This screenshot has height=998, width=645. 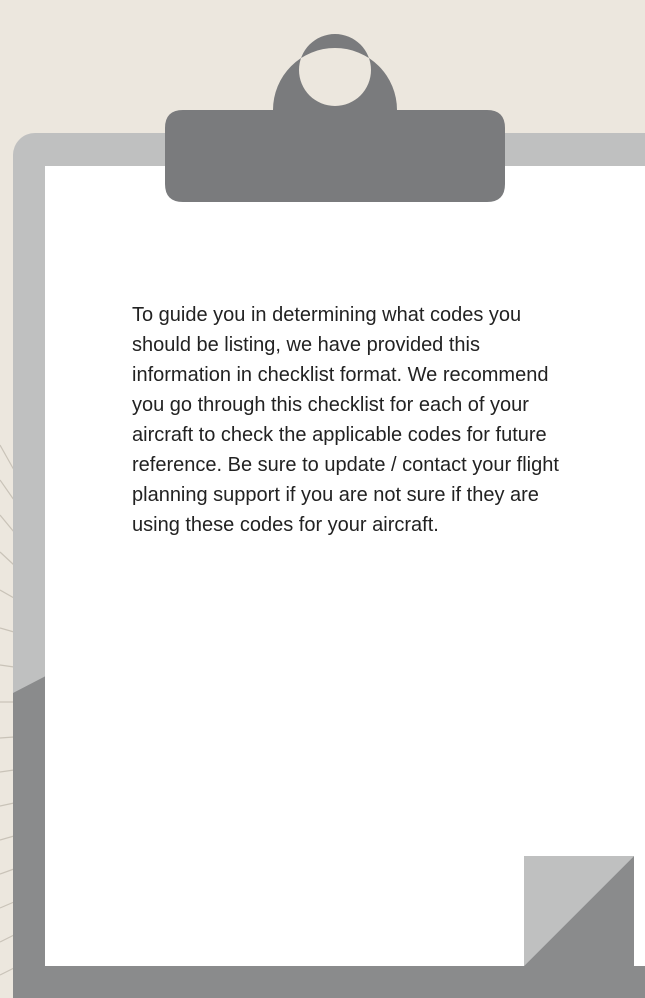 I want to click on page-curl-icon, so click(x=579, y=911).